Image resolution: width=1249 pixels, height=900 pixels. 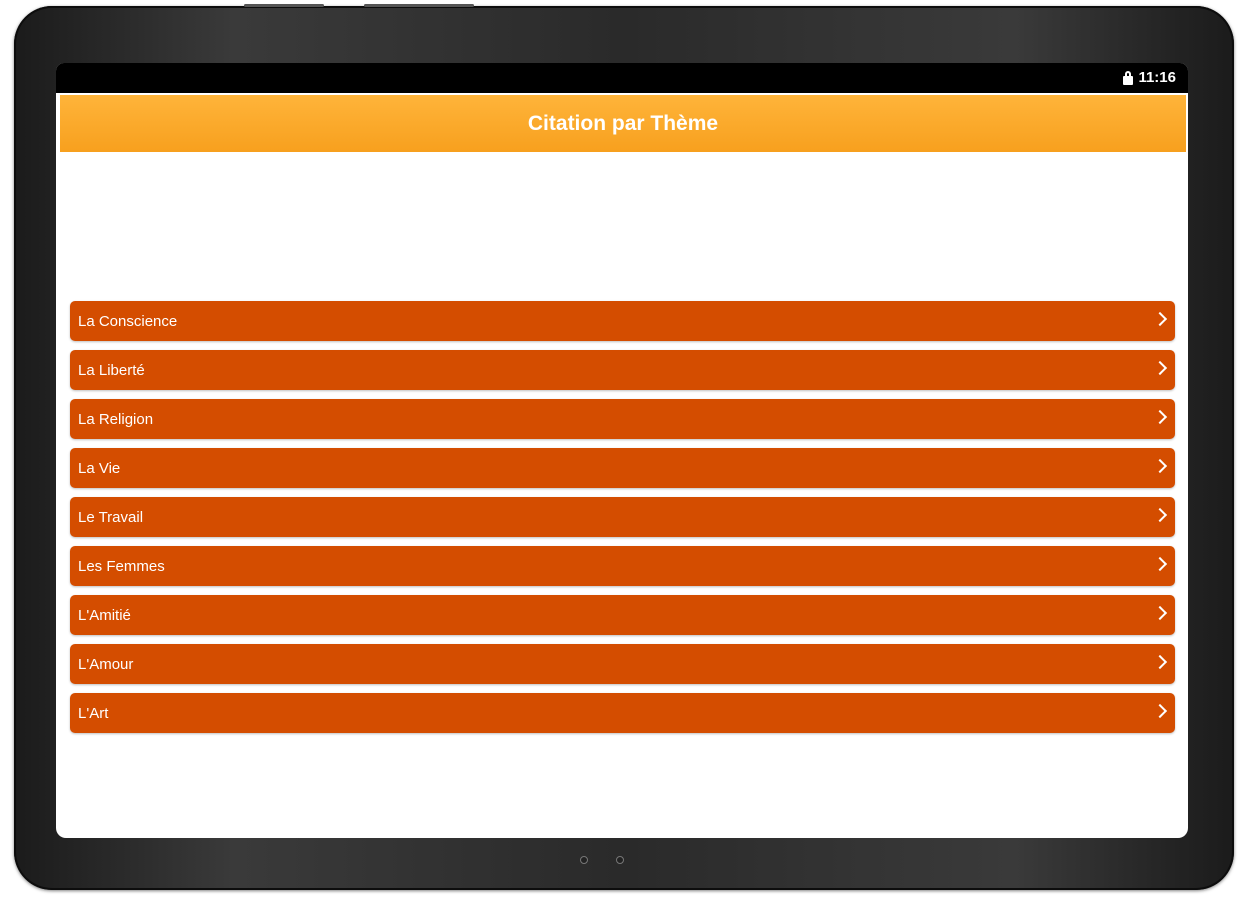 What do you see at coordinates (111, 370) in the screenshot?
I see `theme-item-label: La Liberté` at bounding box center [111, 370].